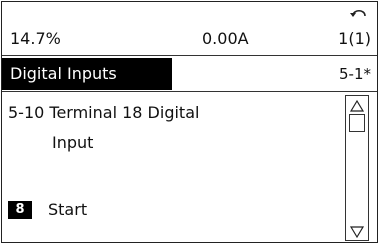 The image size is (379, 244). I want to click on back-arrow-icon, so click(359, 13).